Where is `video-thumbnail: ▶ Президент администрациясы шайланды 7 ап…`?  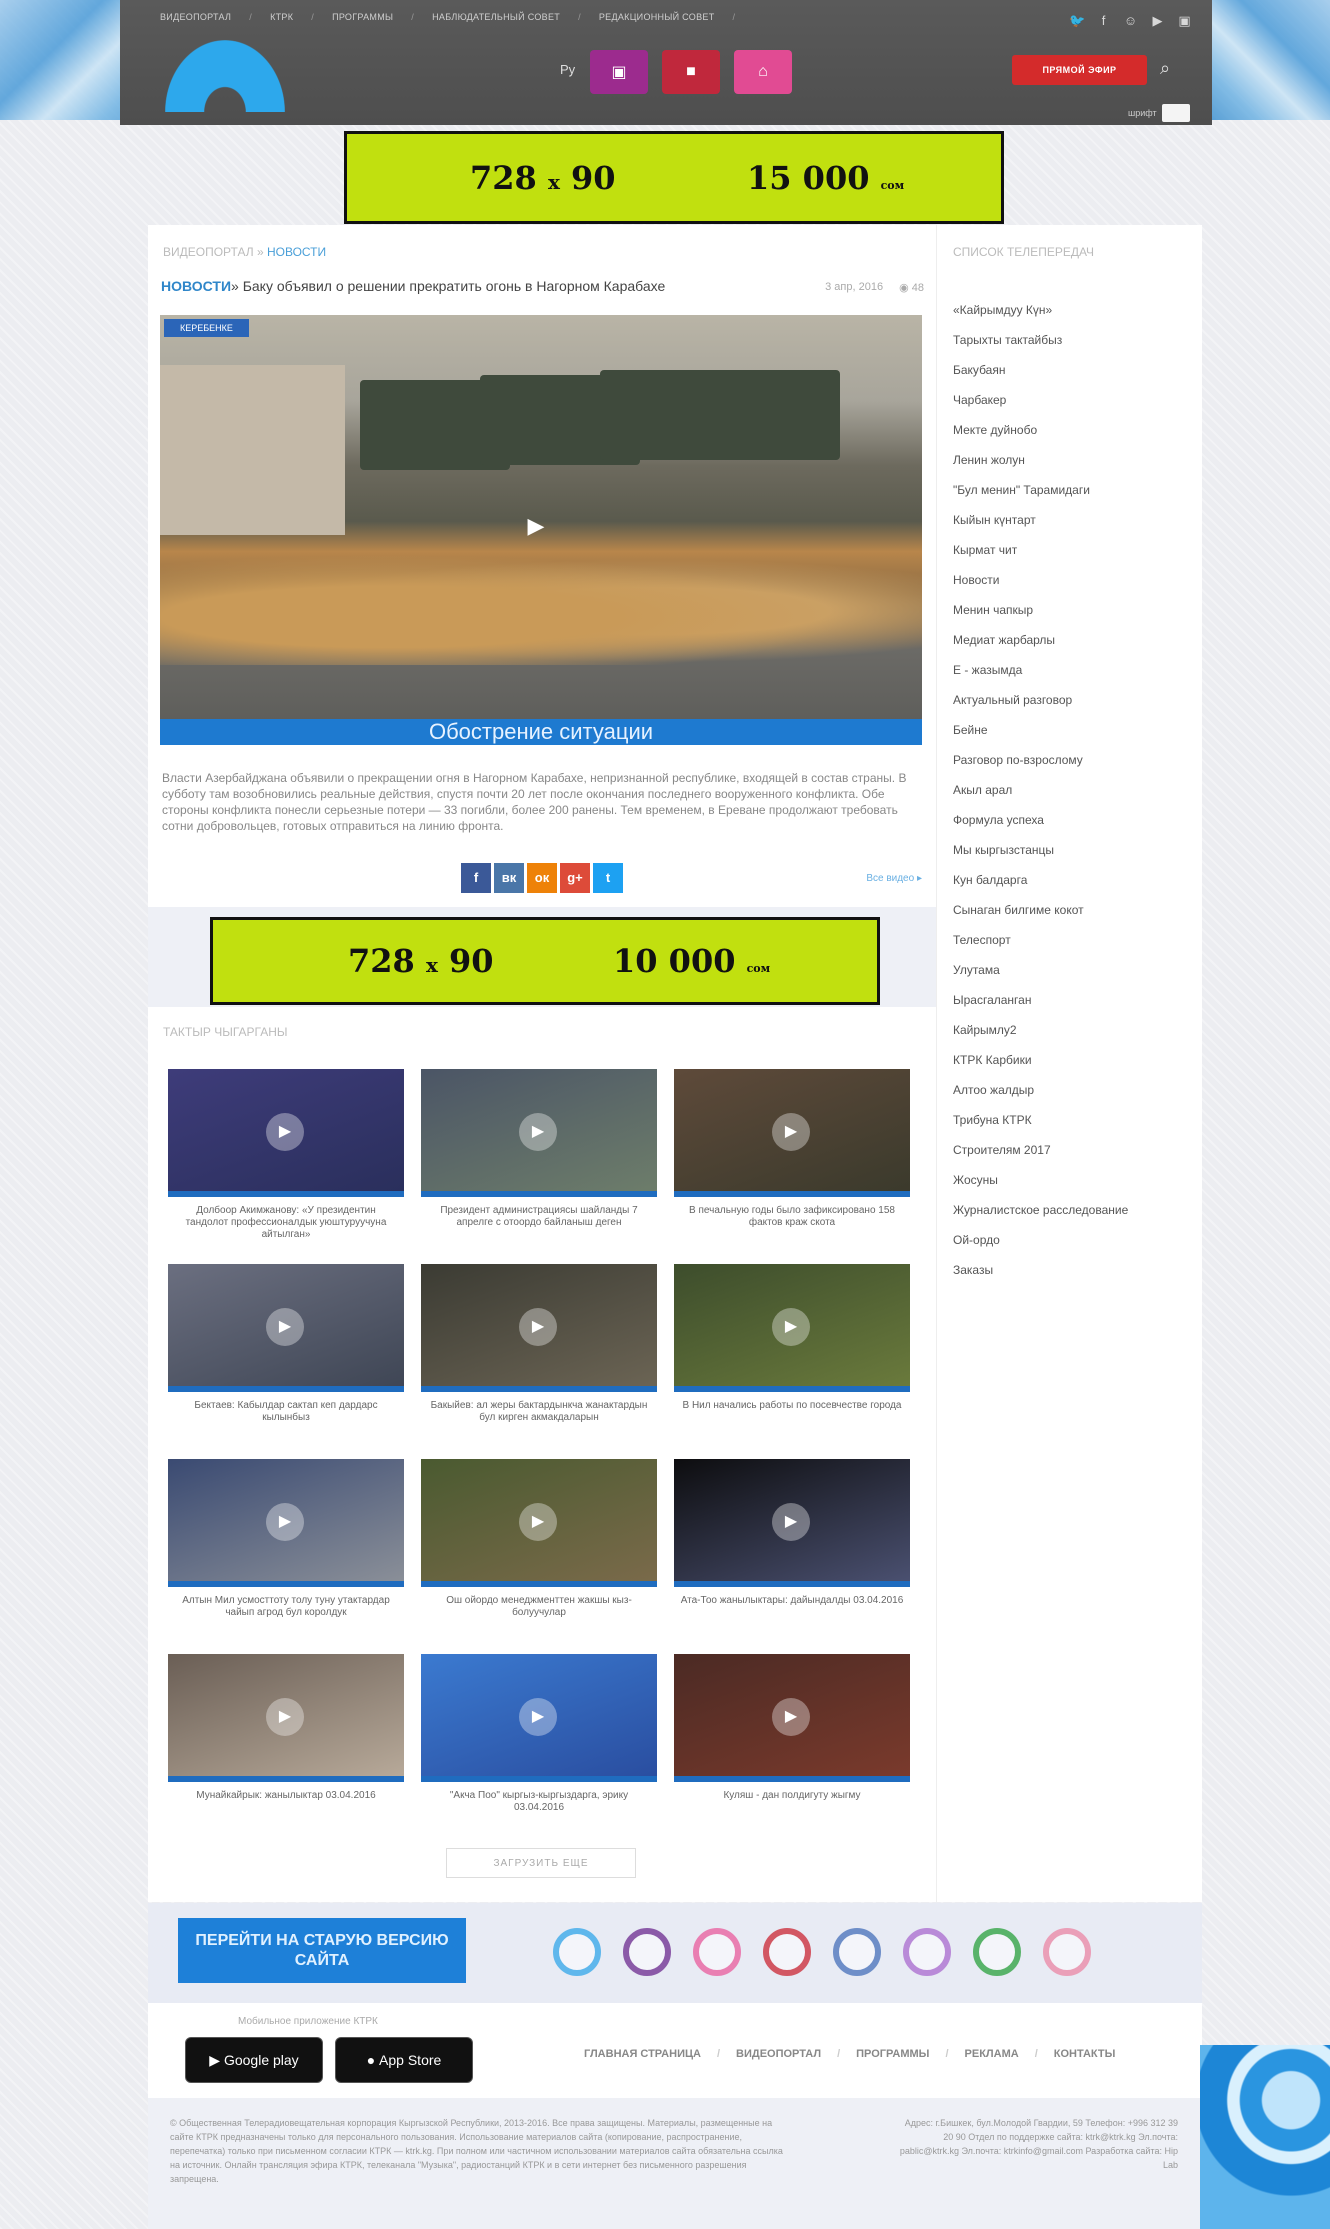
video-thumbnail: ▶ Президент администрациясы шайланды 7 ап… is located at coordinates (539, 1149).